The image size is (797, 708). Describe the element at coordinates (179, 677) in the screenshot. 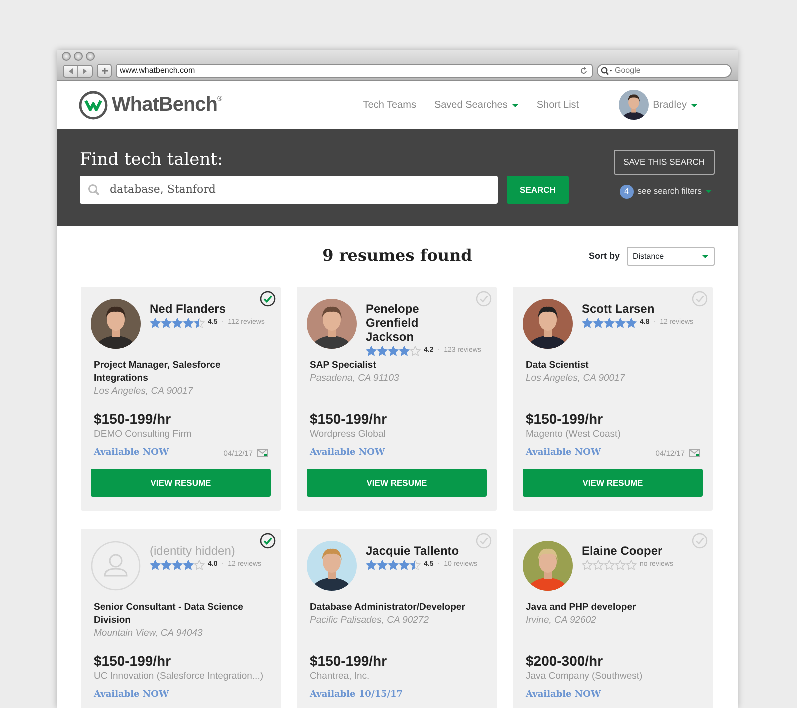

I see `company-name: UC Innovation (Salesforce Integration...)` at that location.